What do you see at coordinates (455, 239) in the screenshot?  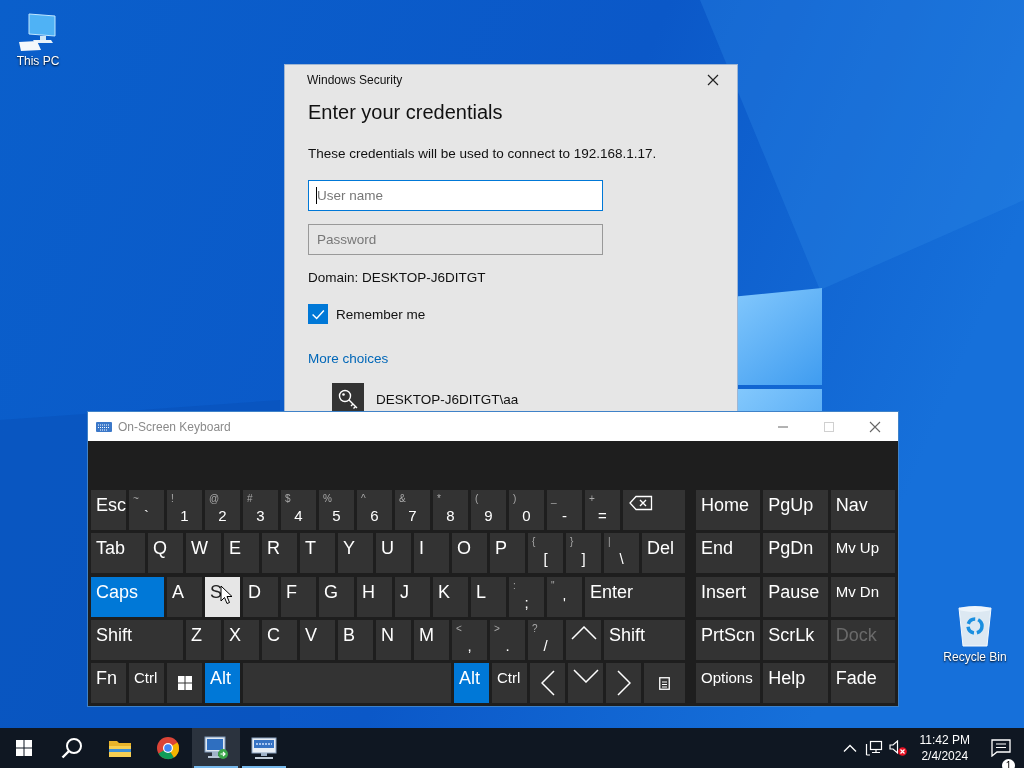 I see `password-field: Password` at bounding box center [455, 239].